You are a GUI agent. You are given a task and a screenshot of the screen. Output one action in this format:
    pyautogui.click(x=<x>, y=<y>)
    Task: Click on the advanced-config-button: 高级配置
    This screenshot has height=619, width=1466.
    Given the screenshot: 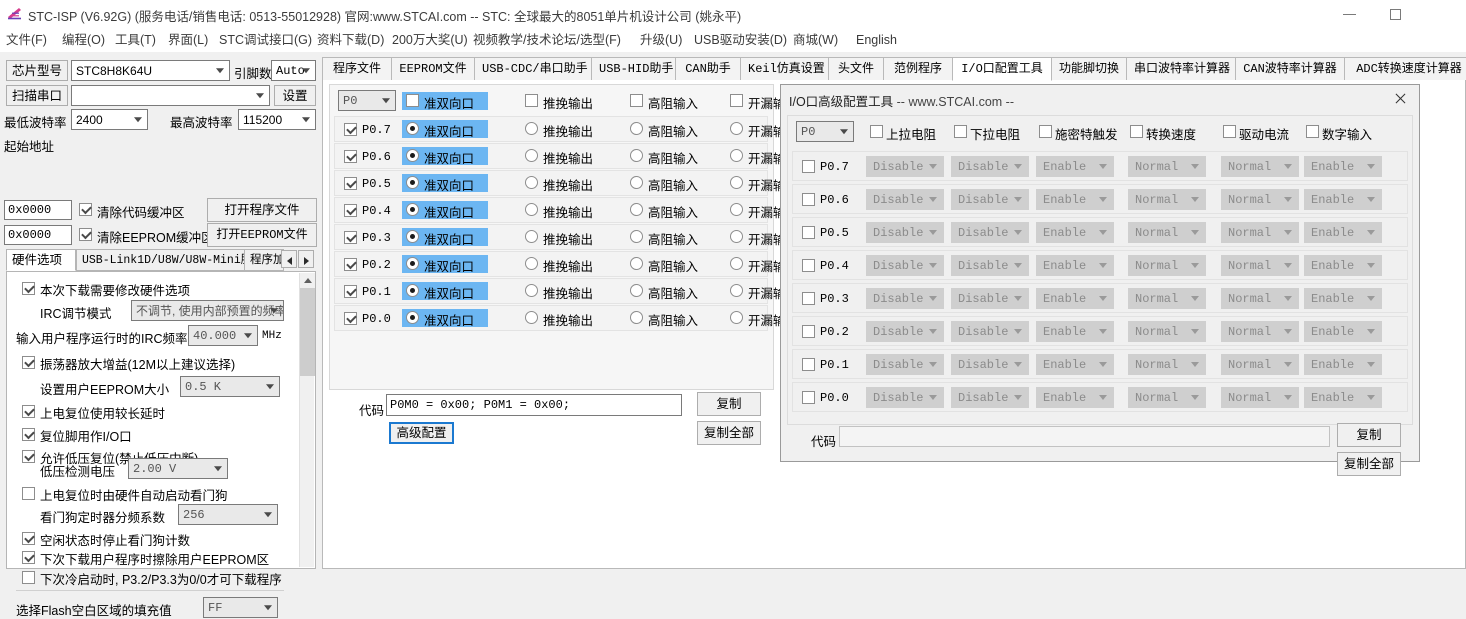 What is the action you would take?
    pyautogui.click(x=421, y=433)
    